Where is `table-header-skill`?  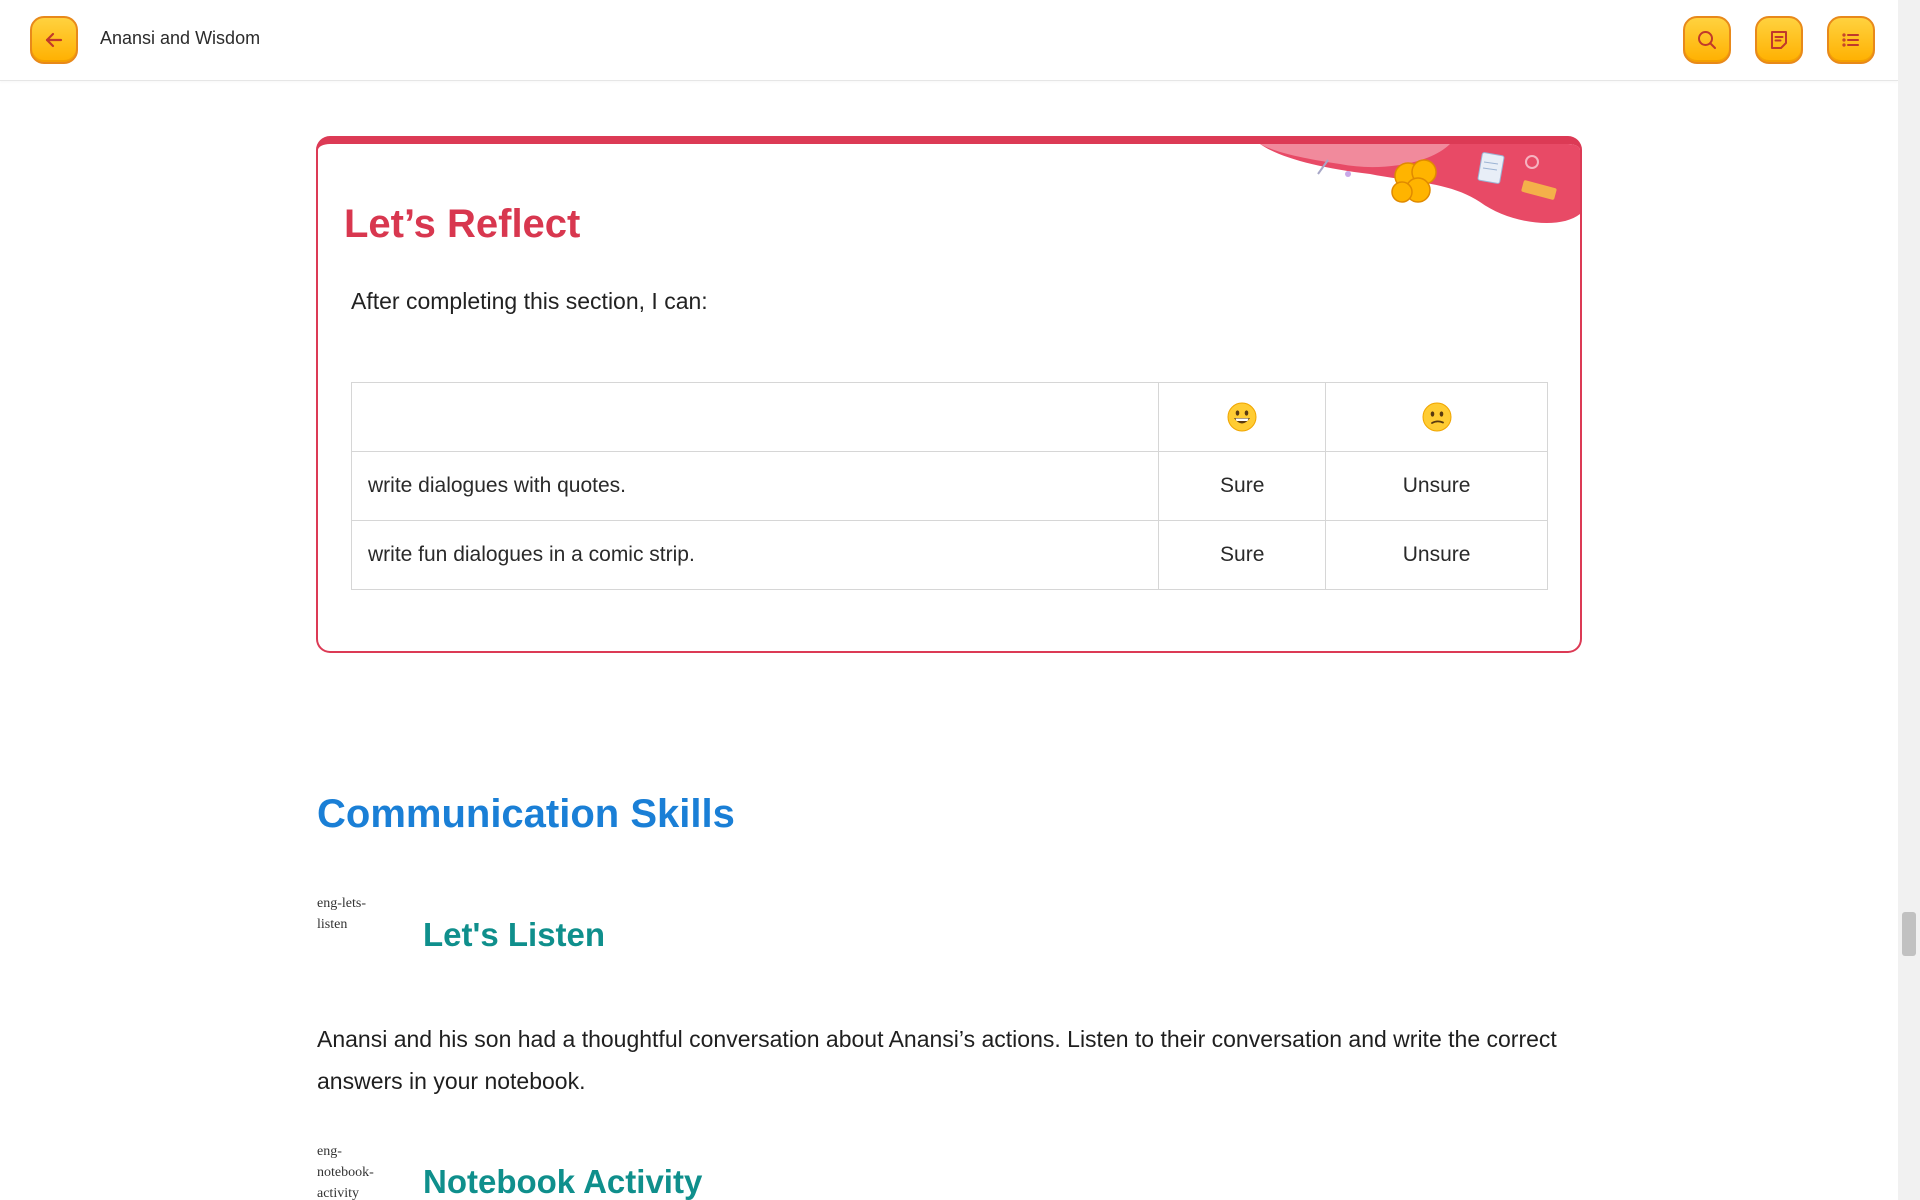 table-header-skill is located at coordinates (755, 417).